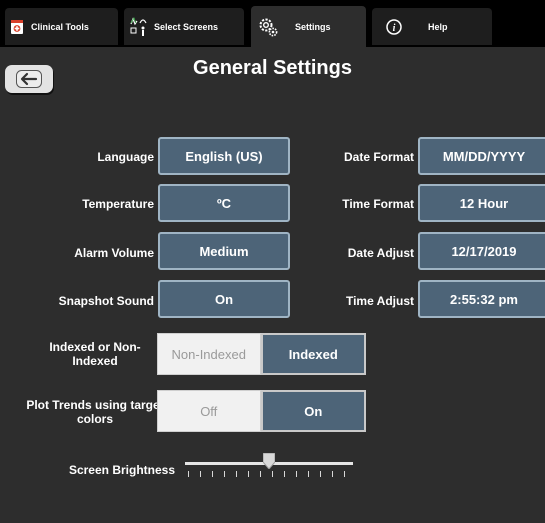 The image size is (545, 523). Describe the element at coordinates (114, 253) in the screenshot. I see `alarm-volume-label: Alarm Volume` at that location.